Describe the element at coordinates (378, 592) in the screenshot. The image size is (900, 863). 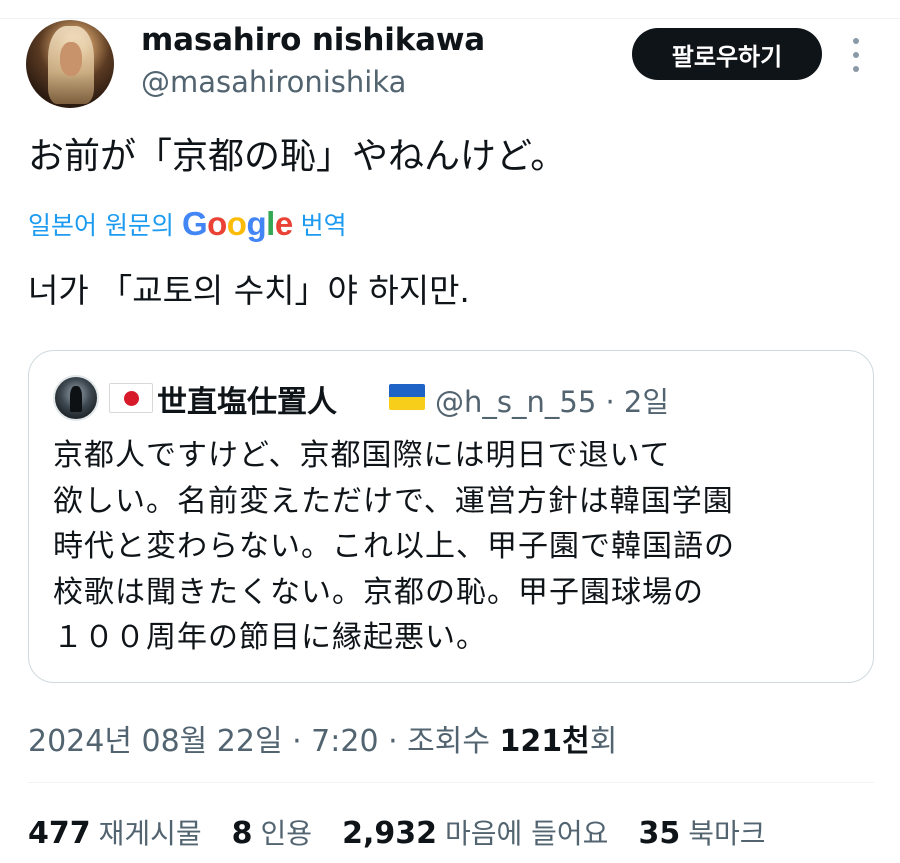
I see `quote-line: 校歌は聞きたくない。京都の恥。甲子園球場の` at that location.